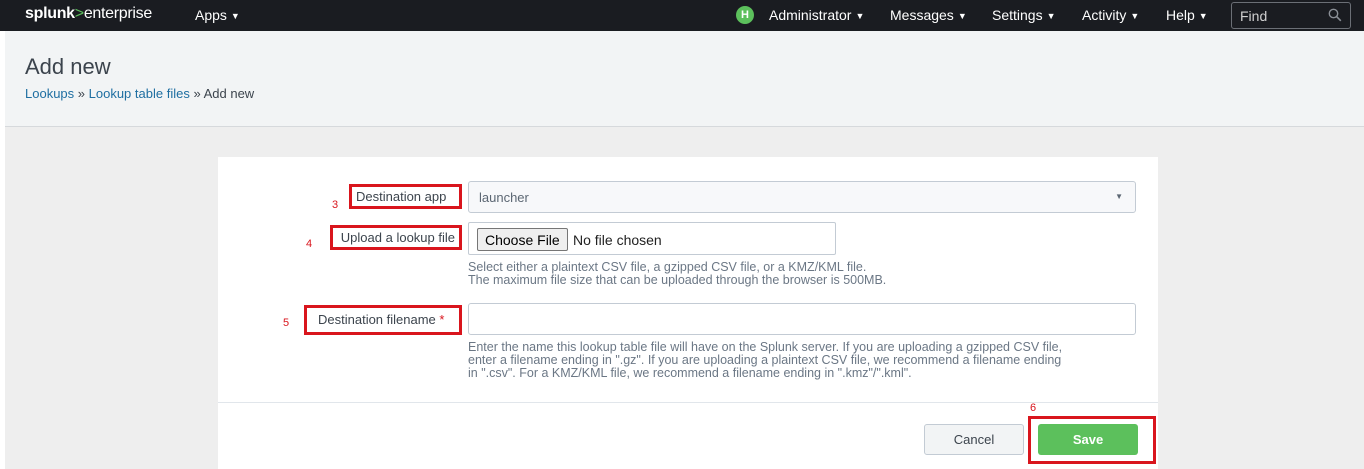 Image resolution: width=1364 pixels, height=469 pixels. I want to click on logo-arrow: >, so click(79, 13).